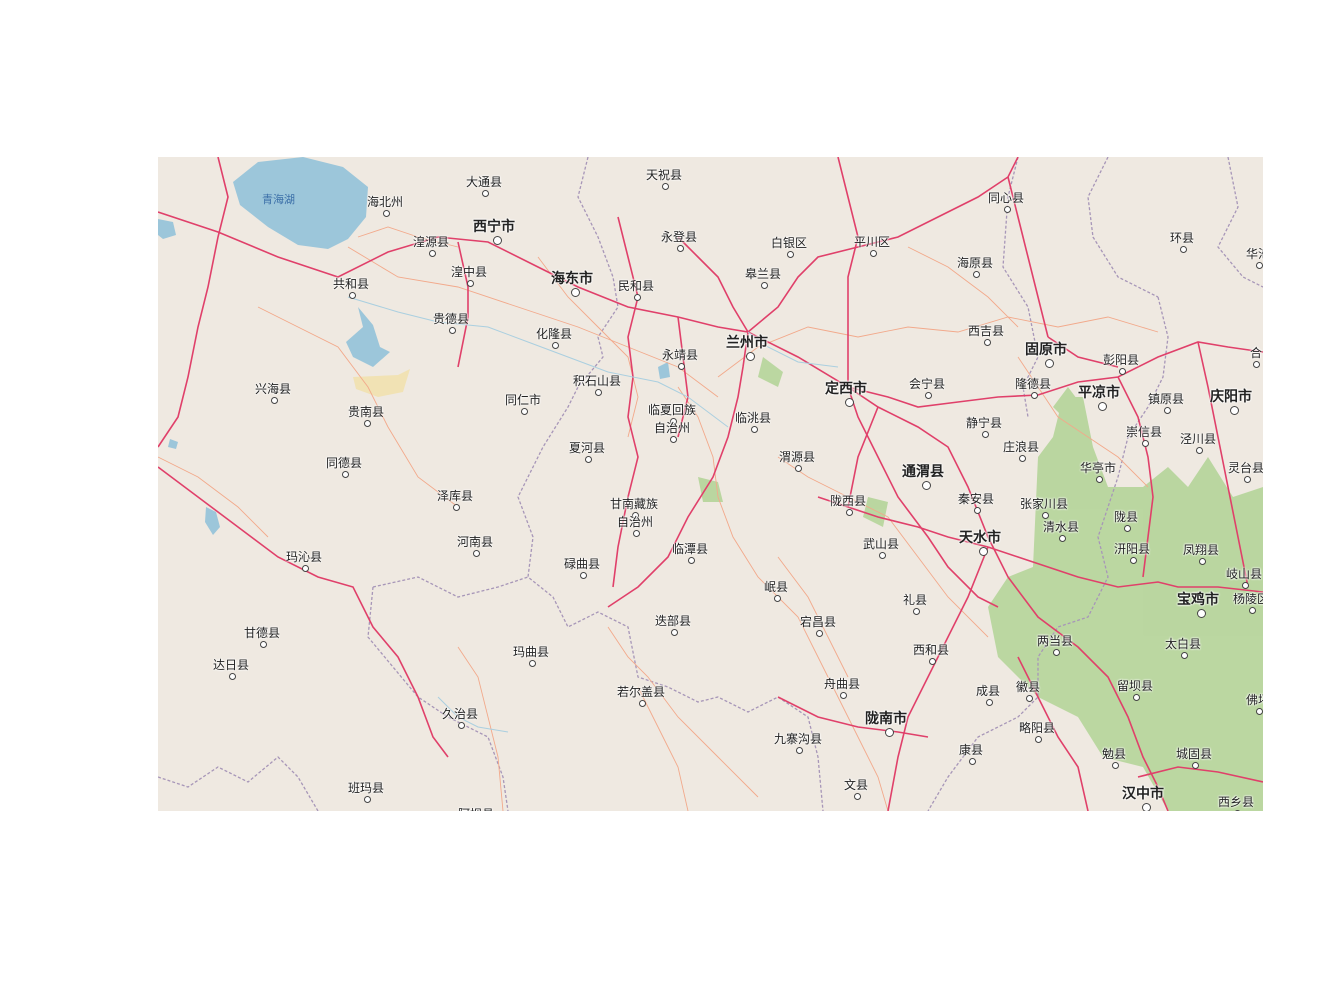 Image resolution: width=1344 pixels, height=1008 pixels. What do you see at coordinates (572, 279) in the screenshot?
I see `place-label: 海东市` at bounding box center [572, 279].